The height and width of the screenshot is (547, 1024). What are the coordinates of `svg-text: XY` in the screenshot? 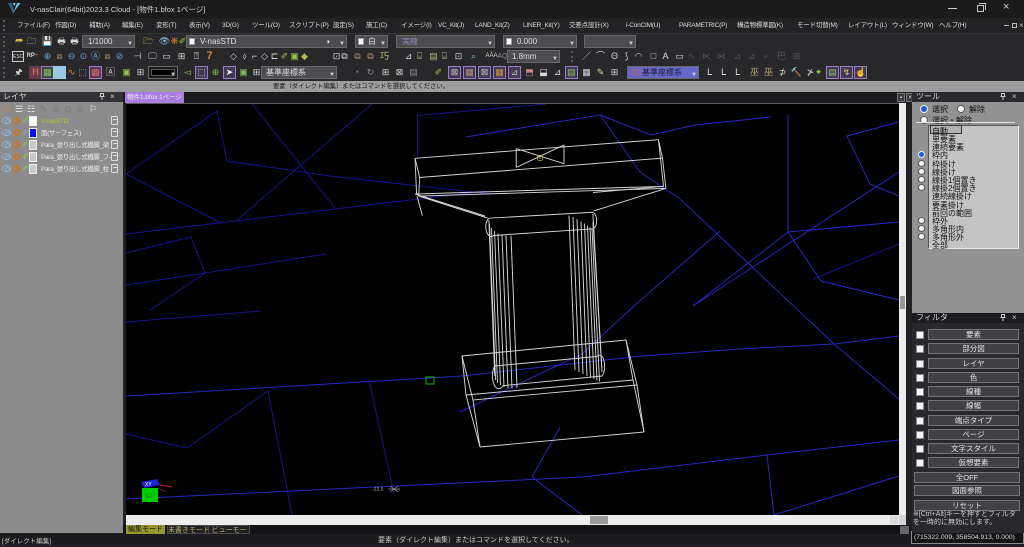 It's located at (148, 485).